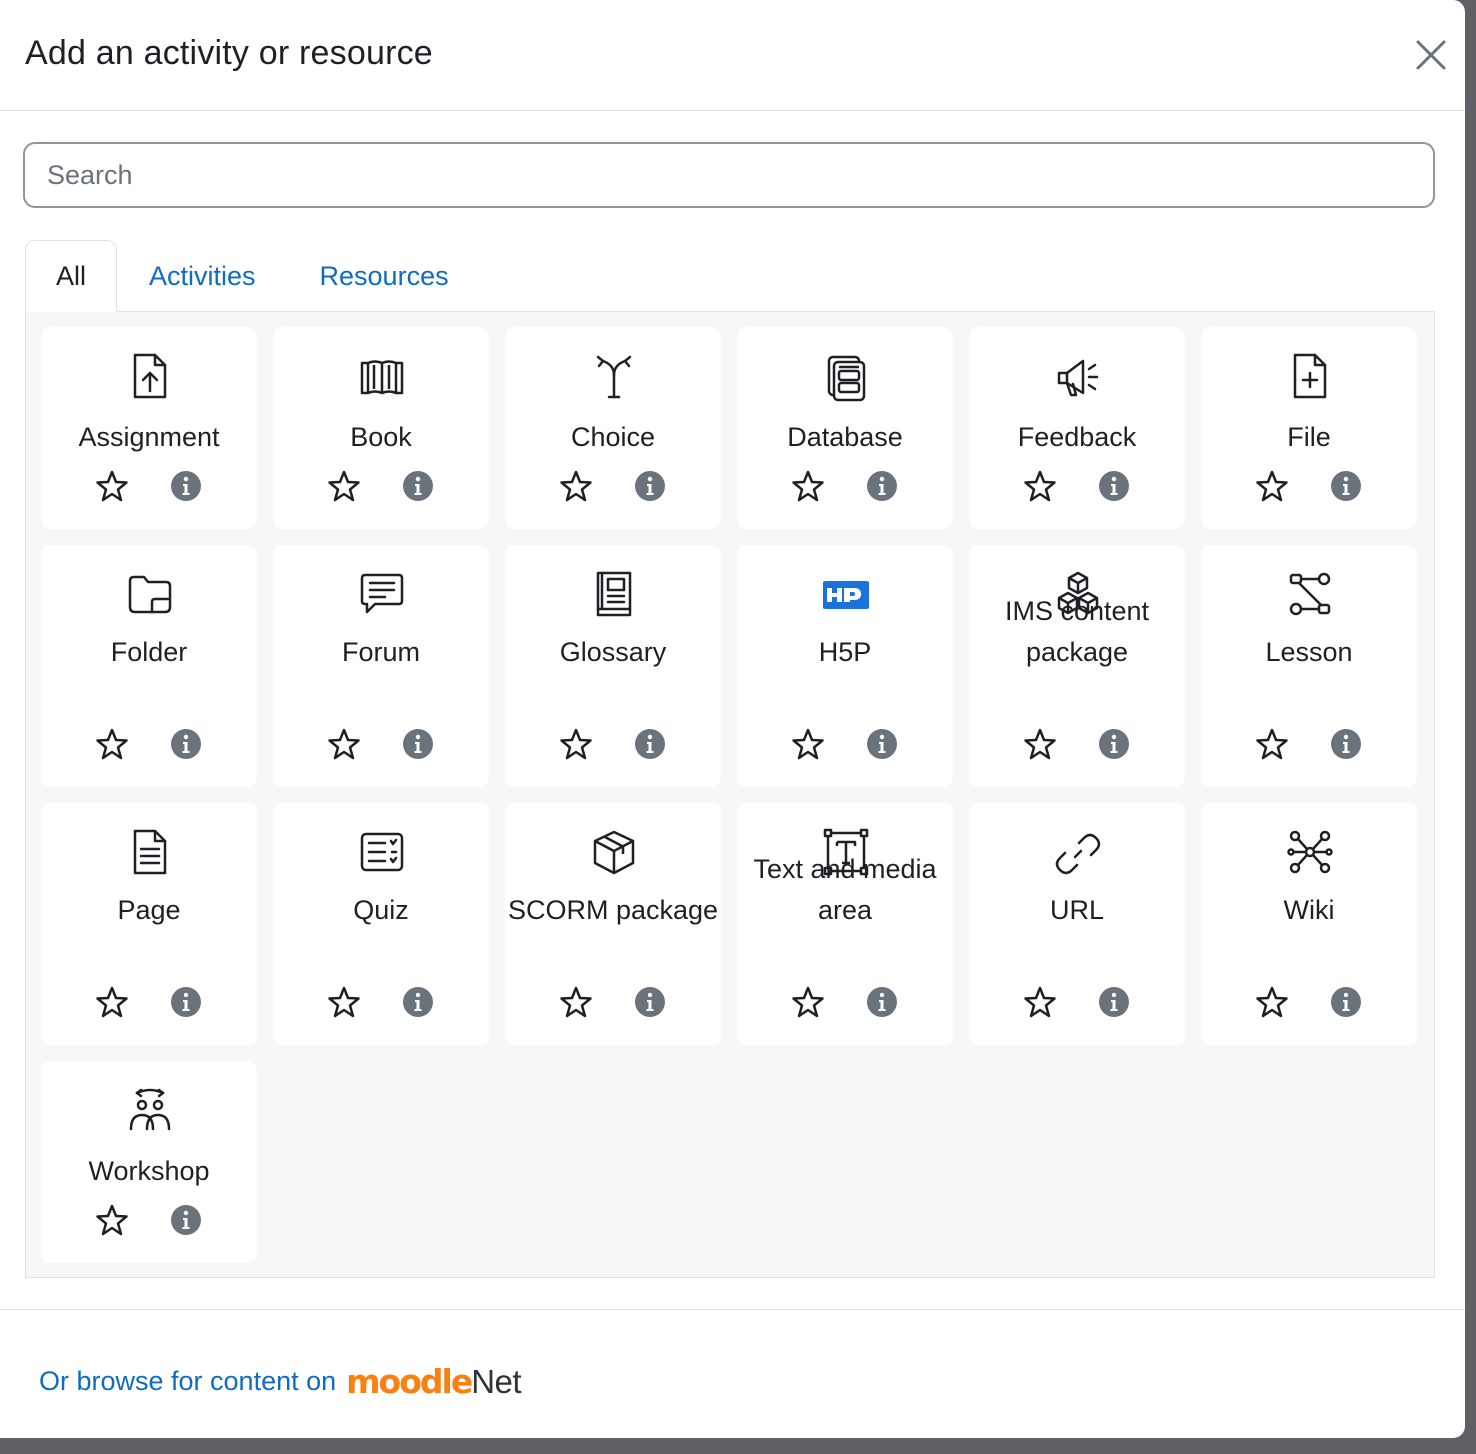 The width and height of the screenshot is (1476, 1454). I want to click on activity-link-glossary: Glossary, so click(613, 640).